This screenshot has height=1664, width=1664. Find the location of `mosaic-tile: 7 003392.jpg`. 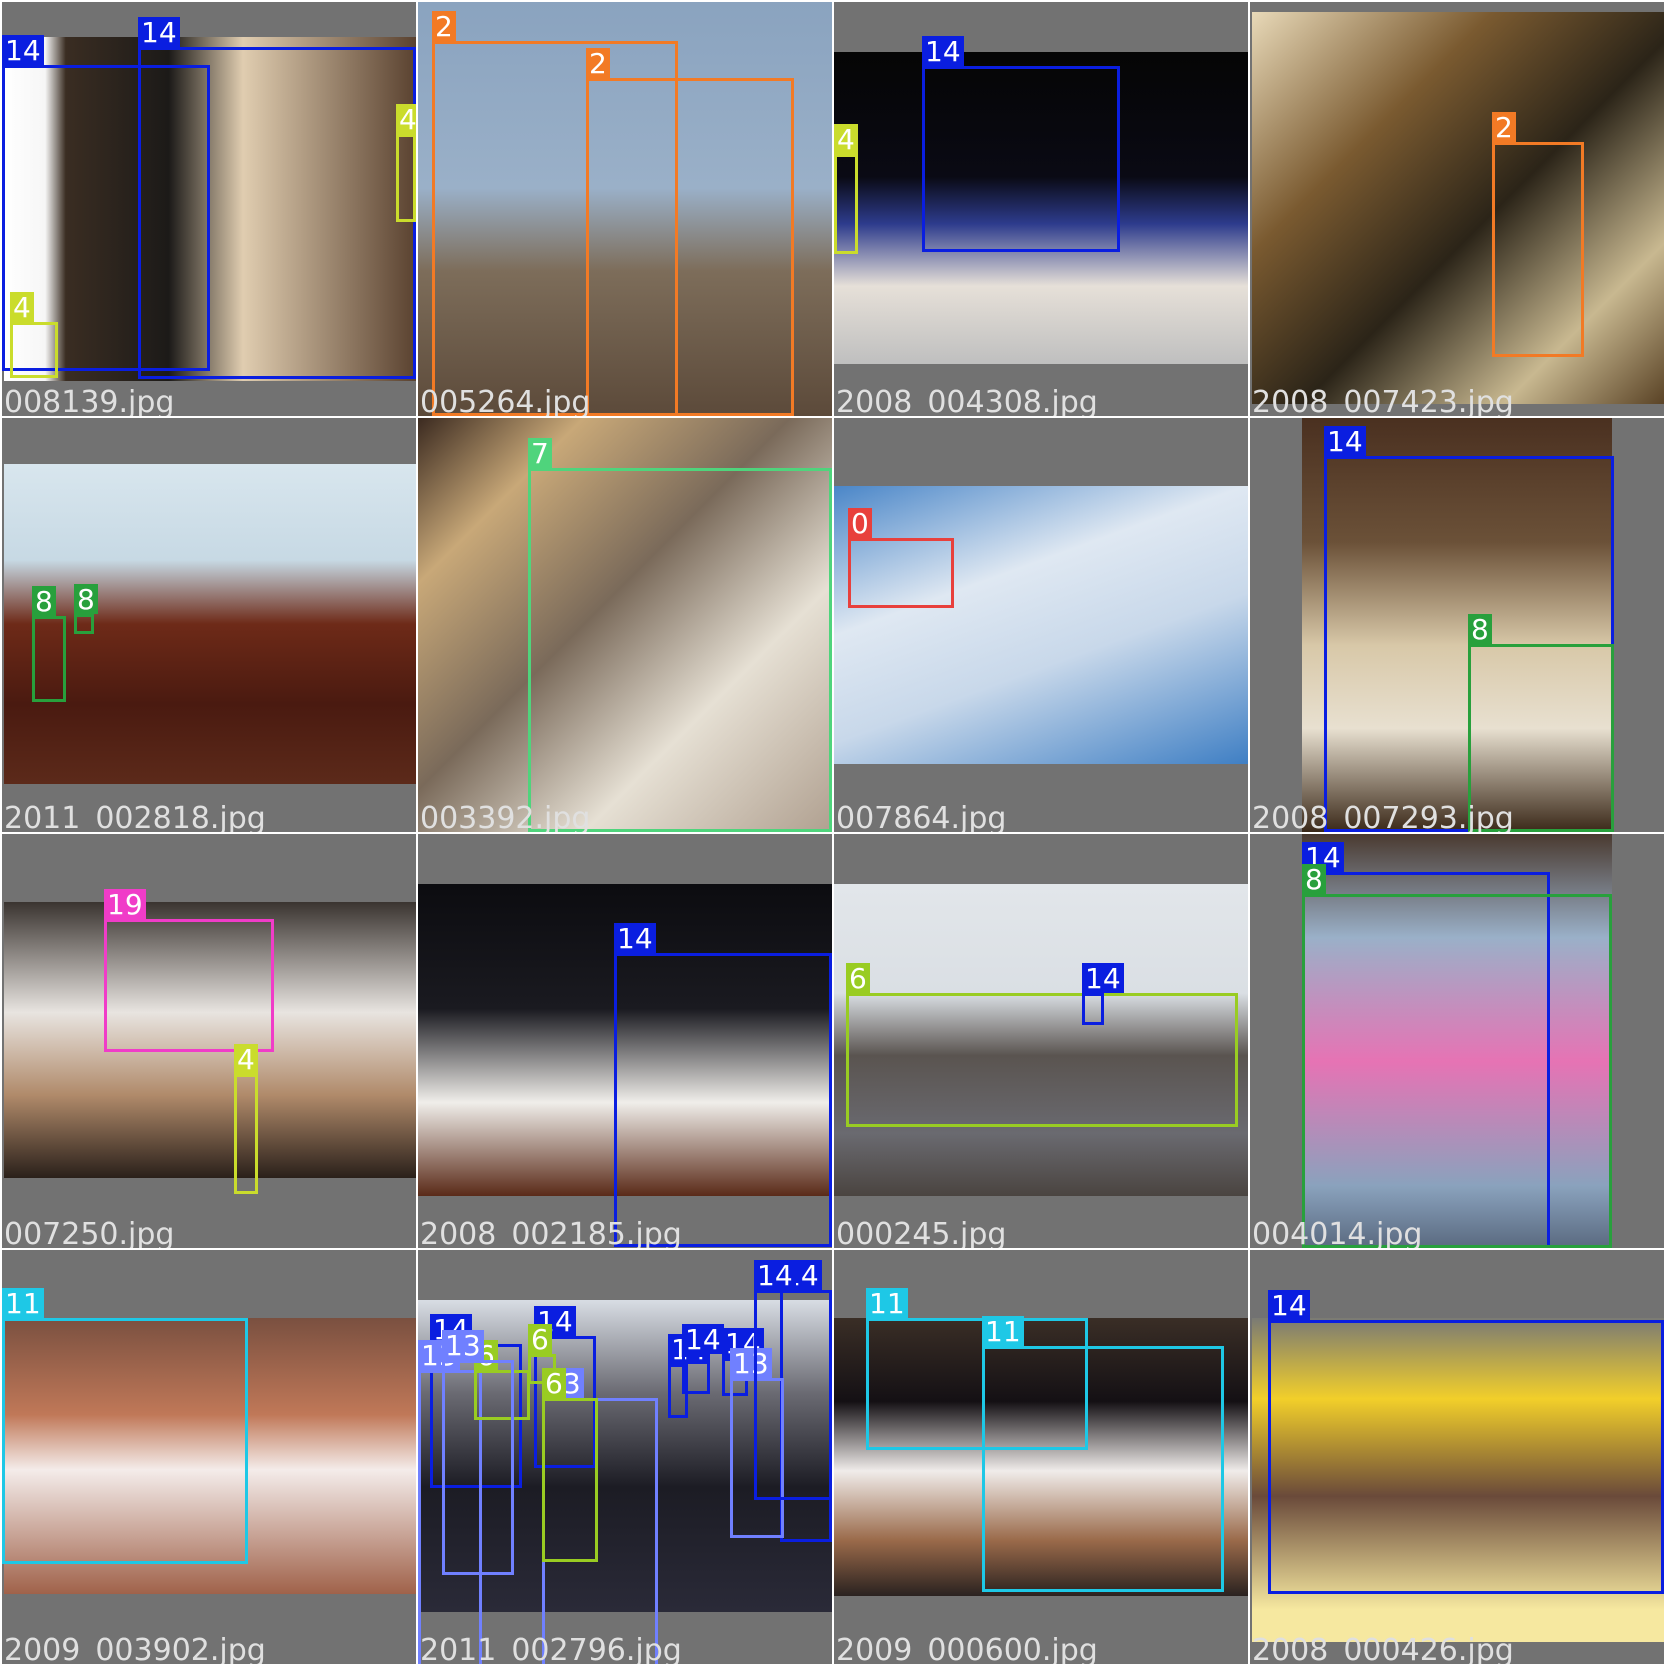

mosaic-tile: 7 003392.jpg is located at coordinates (625, 625).